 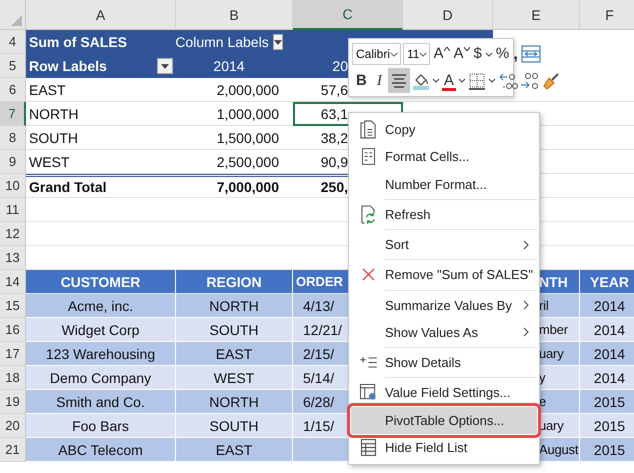 I want to click on pivot-header-cell: Row Labels, so click(x=101, y=66).